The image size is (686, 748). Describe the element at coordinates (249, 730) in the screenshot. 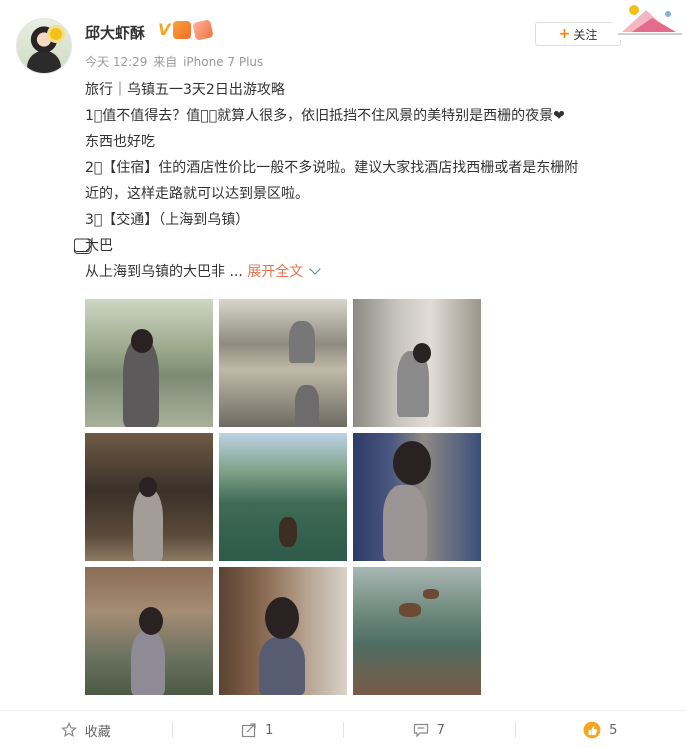

I see `share-arrow-icon` at that location.